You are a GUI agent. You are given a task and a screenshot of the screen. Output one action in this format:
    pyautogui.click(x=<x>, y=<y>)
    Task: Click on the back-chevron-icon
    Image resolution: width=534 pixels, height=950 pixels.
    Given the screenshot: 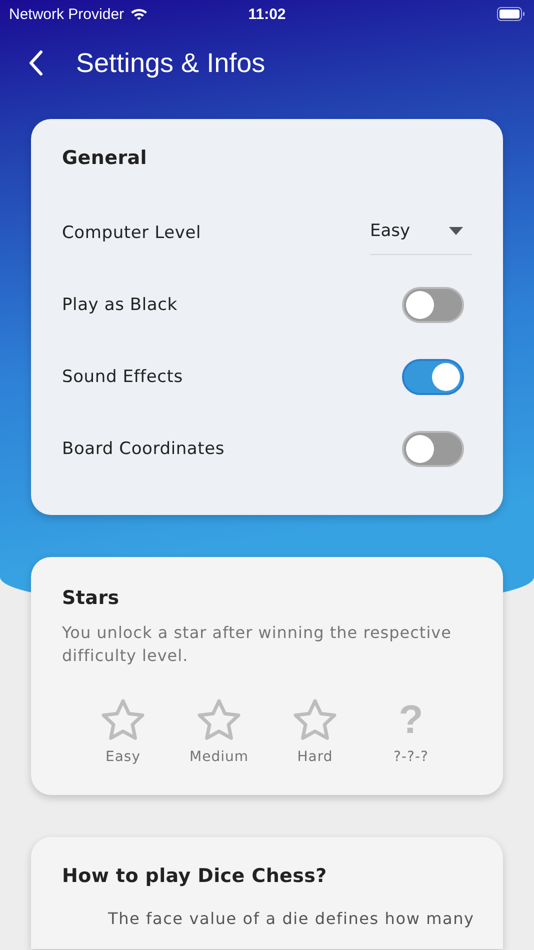 What is the action you would take?
    pyautogui.click(x=36, y=63)
    